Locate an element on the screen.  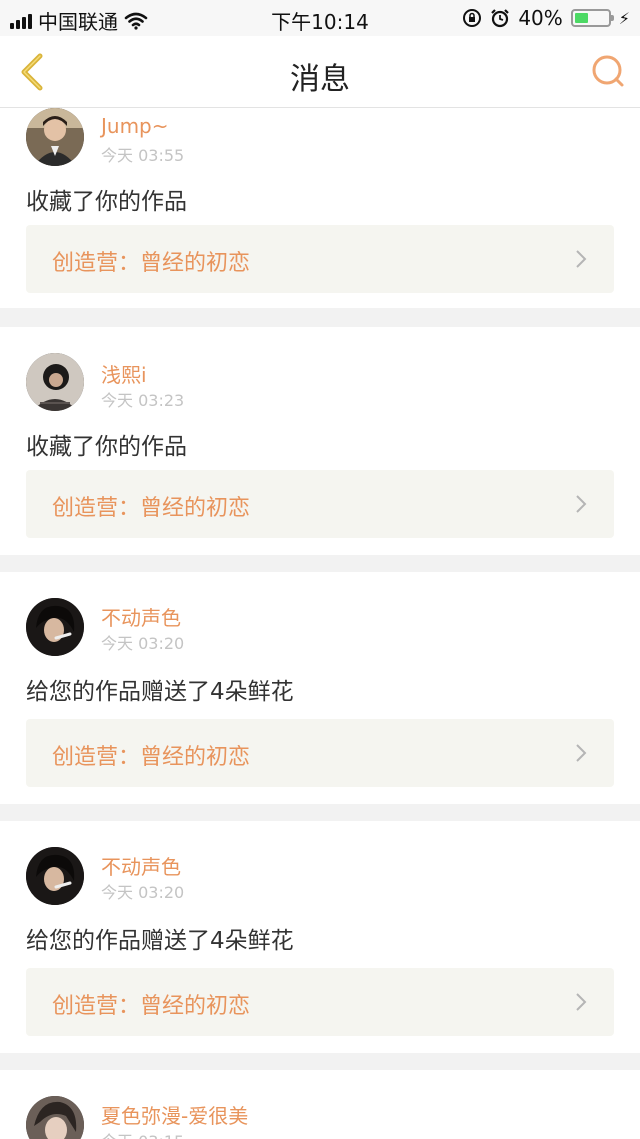
search-icon is located at coordinates (608, 71).